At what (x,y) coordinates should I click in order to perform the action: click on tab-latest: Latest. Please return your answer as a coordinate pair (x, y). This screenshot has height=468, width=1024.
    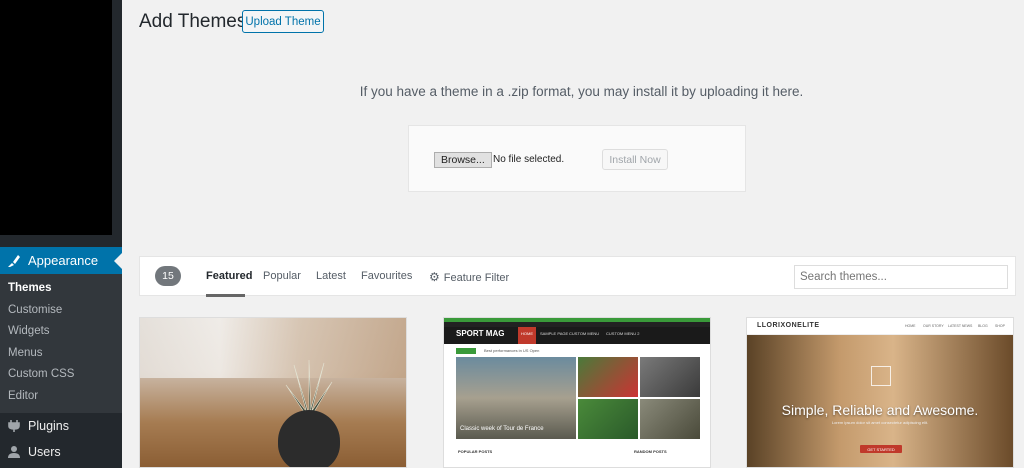
    Looking at the image, I should click on (331, 276).